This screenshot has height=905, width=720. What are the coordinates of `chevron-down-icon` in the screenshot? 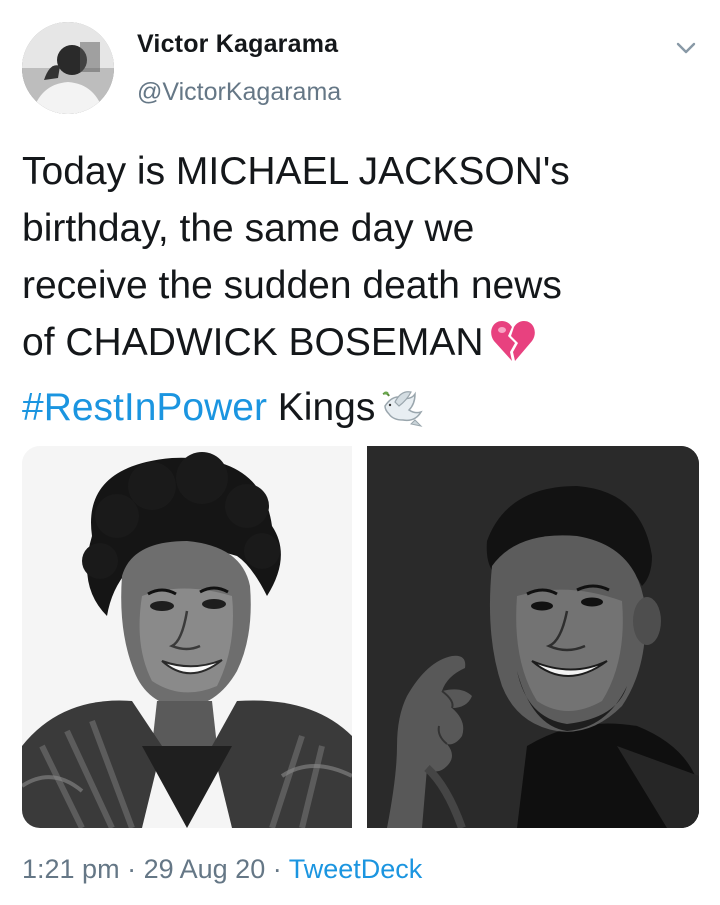 It's located at (686, 48).